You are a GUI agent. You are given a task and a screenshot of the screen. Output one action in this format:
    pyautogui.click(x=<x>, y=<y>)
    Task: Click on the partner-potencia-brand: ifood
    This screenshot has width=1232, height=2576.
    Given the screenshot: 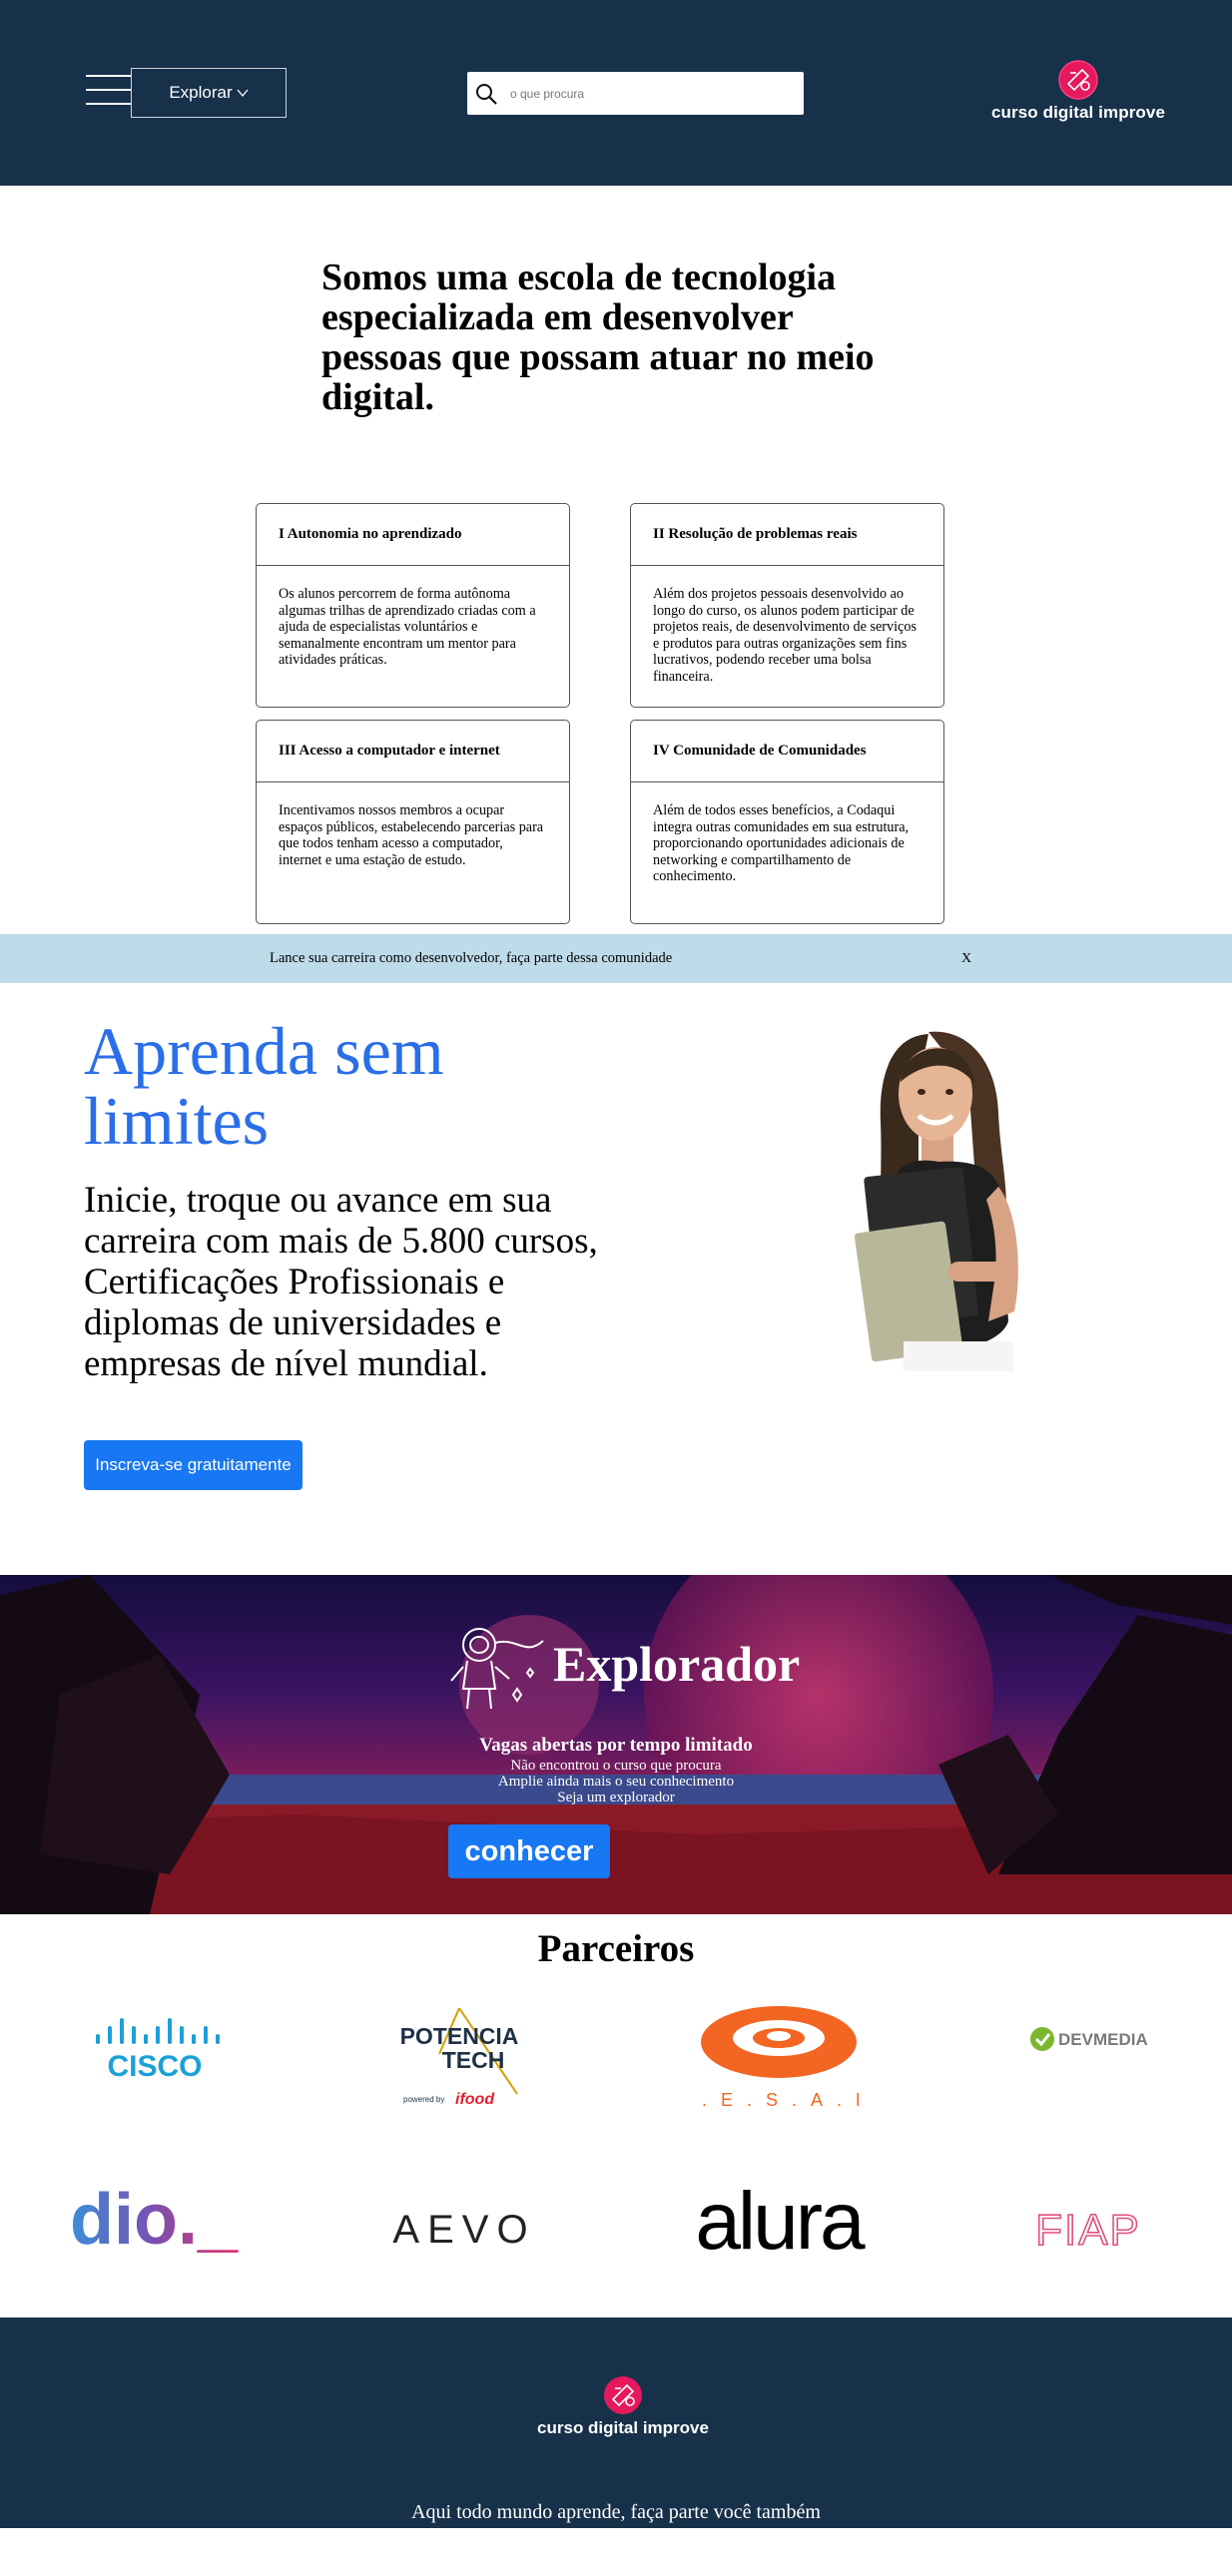 What is the action you would take?
    pyautogui.click(x=475, y=2100)
    